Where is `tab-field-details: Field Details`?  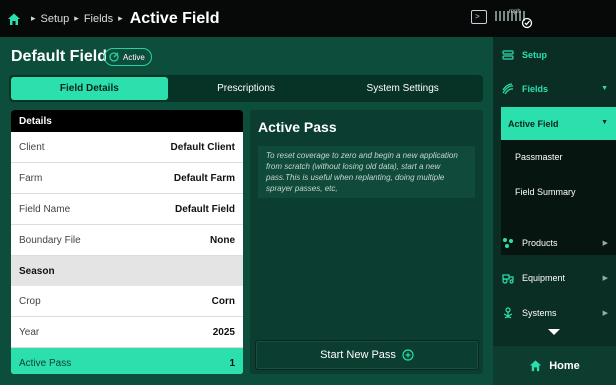 tab-field-details: Field Details is located at coordinates (89, 88).